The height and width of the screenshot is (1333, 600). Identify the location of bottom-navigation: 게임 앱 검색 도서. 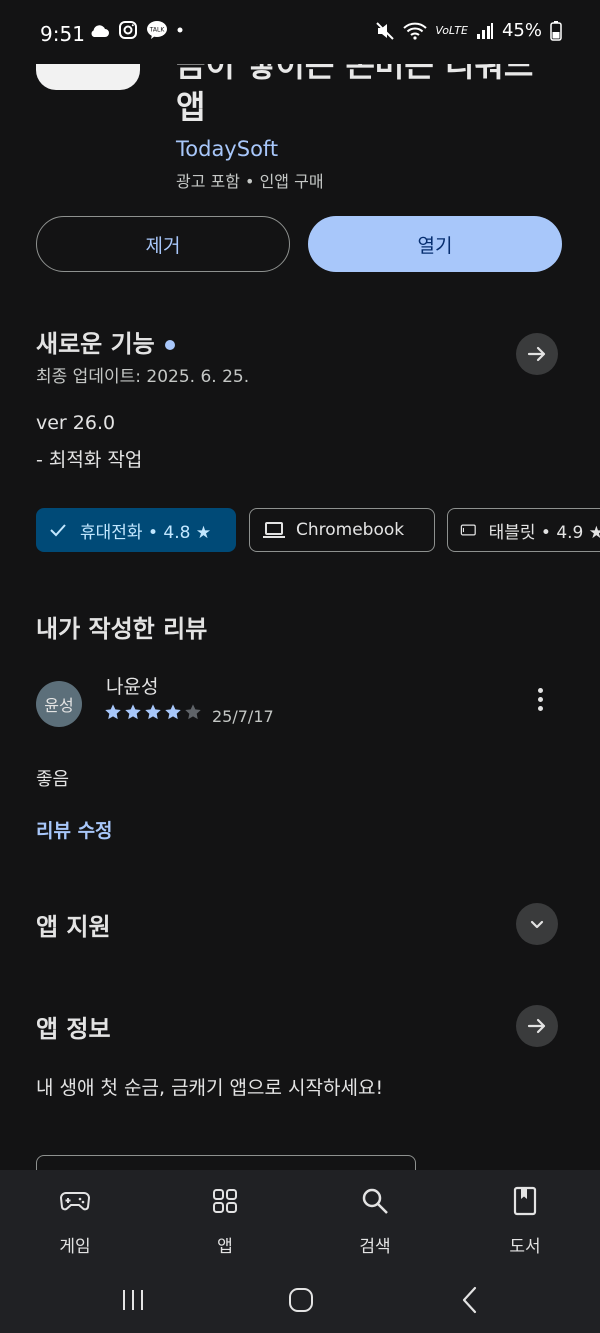
(300, 1251).